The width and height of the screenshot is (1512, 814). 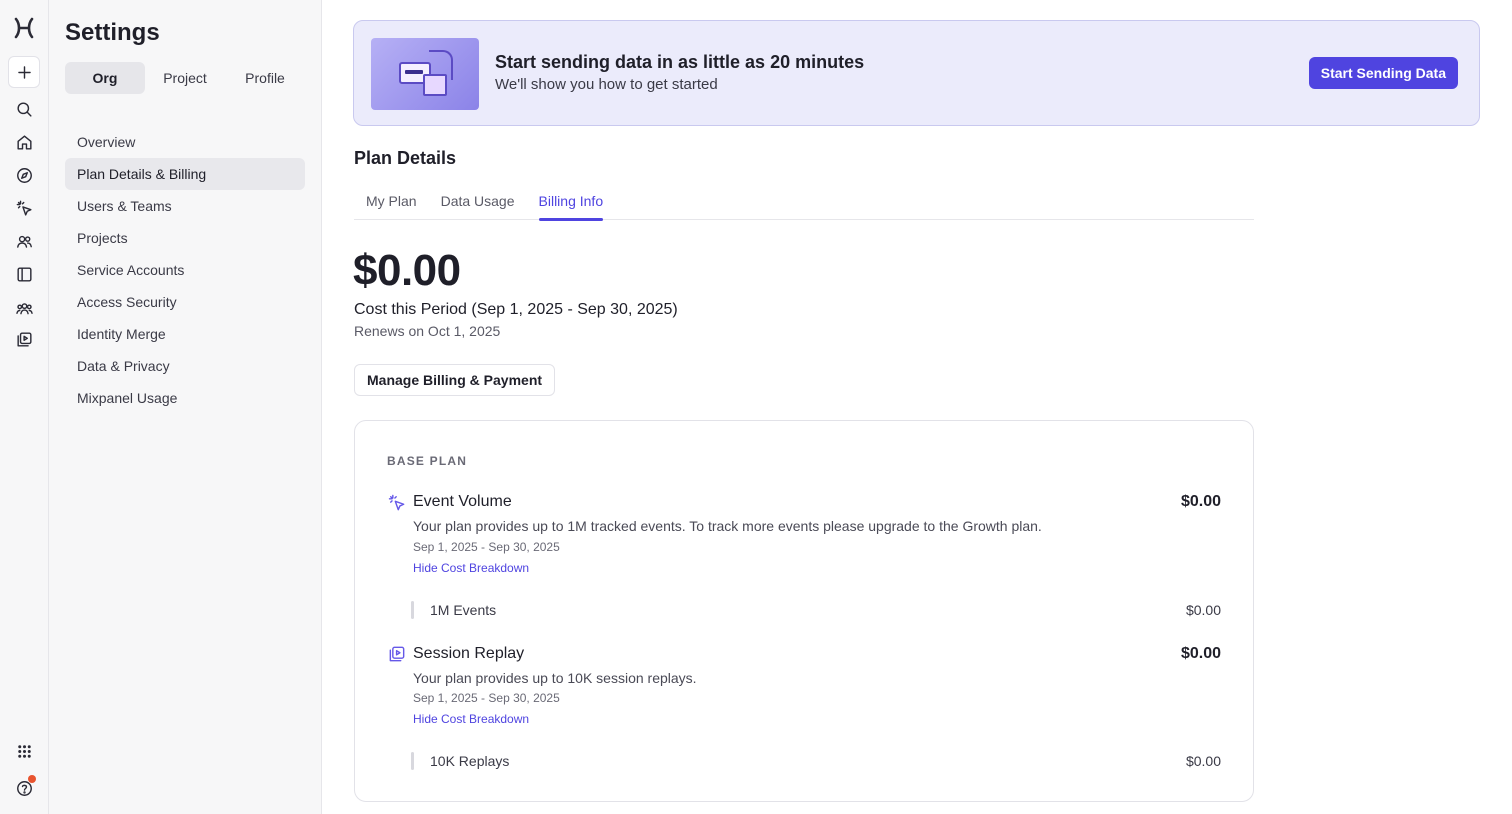 I want to click on event-volume-dates: Sep 1, 2025 - Sep 30, 2025, so click(x=486, y=547).